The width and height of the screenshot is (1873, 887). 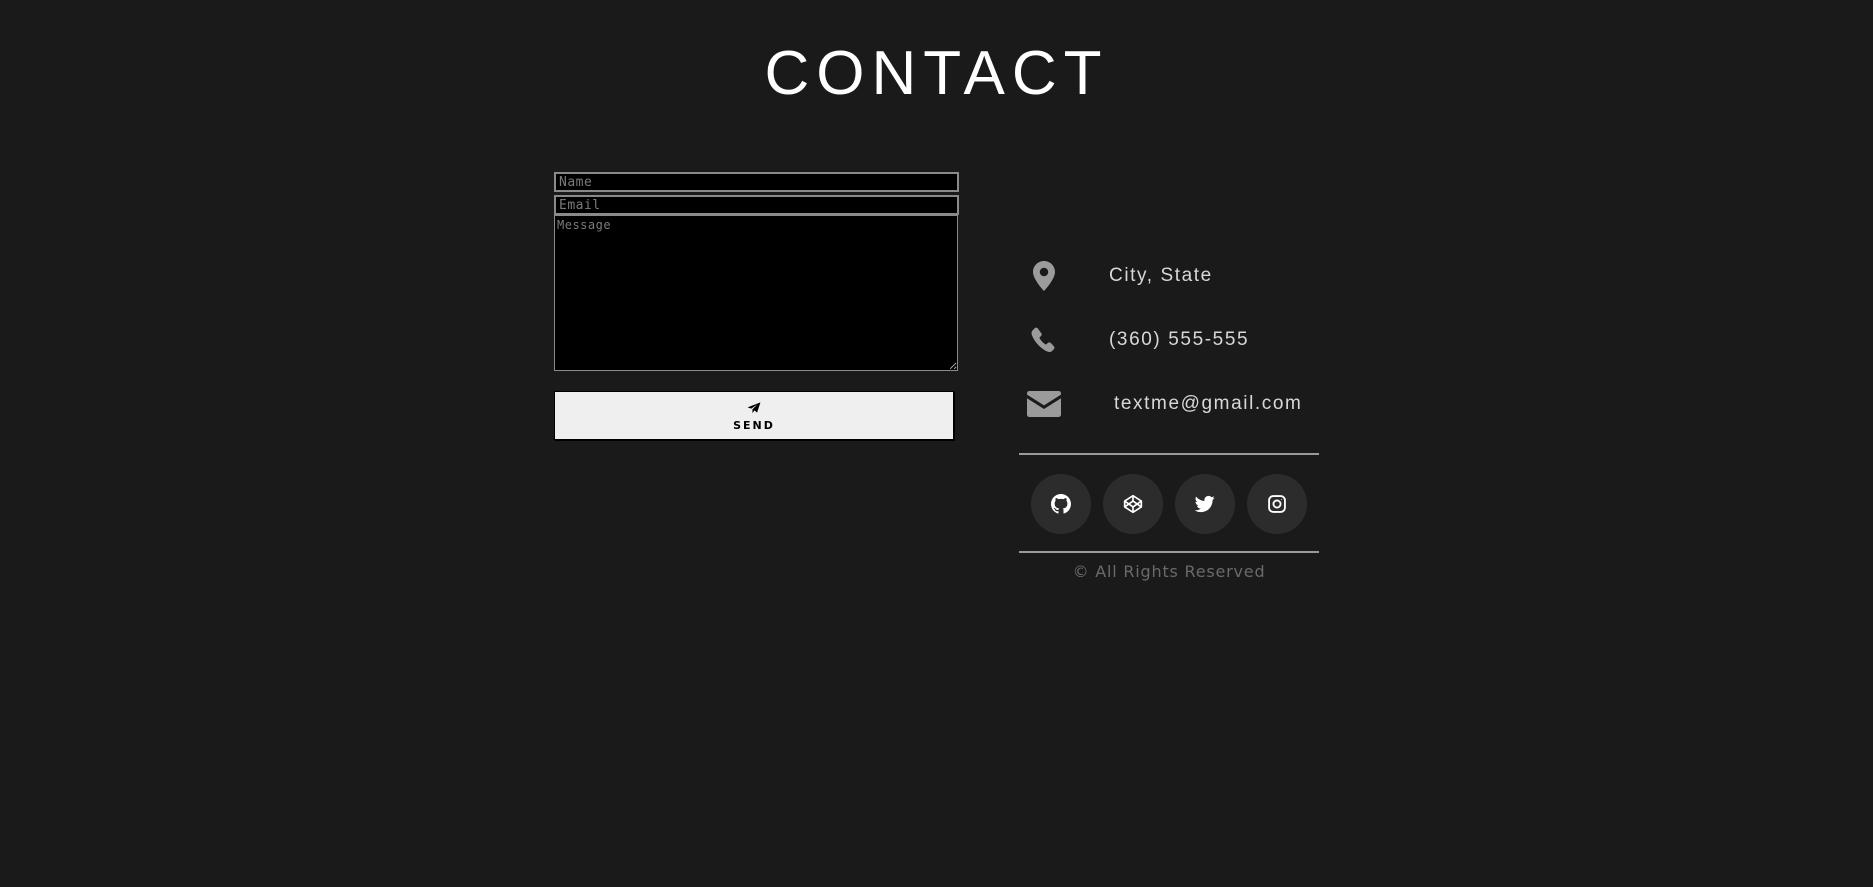 I want to click on phone-row: (360) 555-555, so click(x=1136, y=340).